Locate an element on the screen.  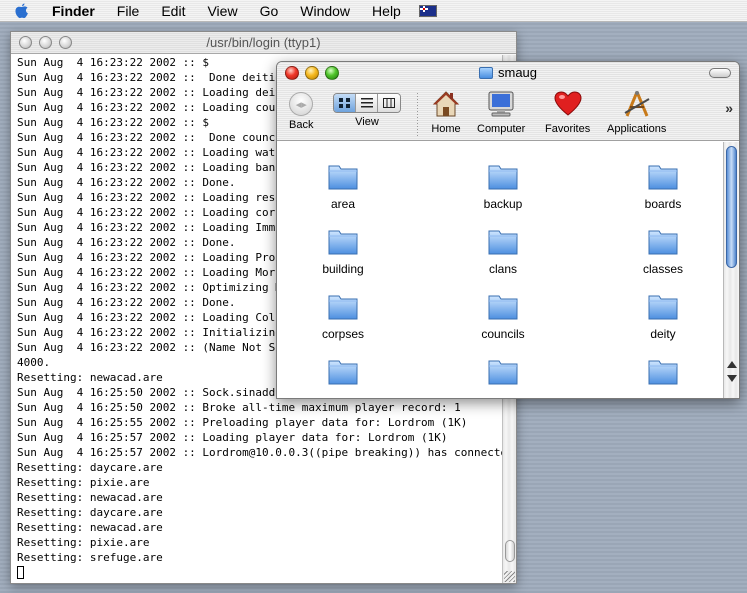
finder-scrollbar is located at coordinates (731, 270).